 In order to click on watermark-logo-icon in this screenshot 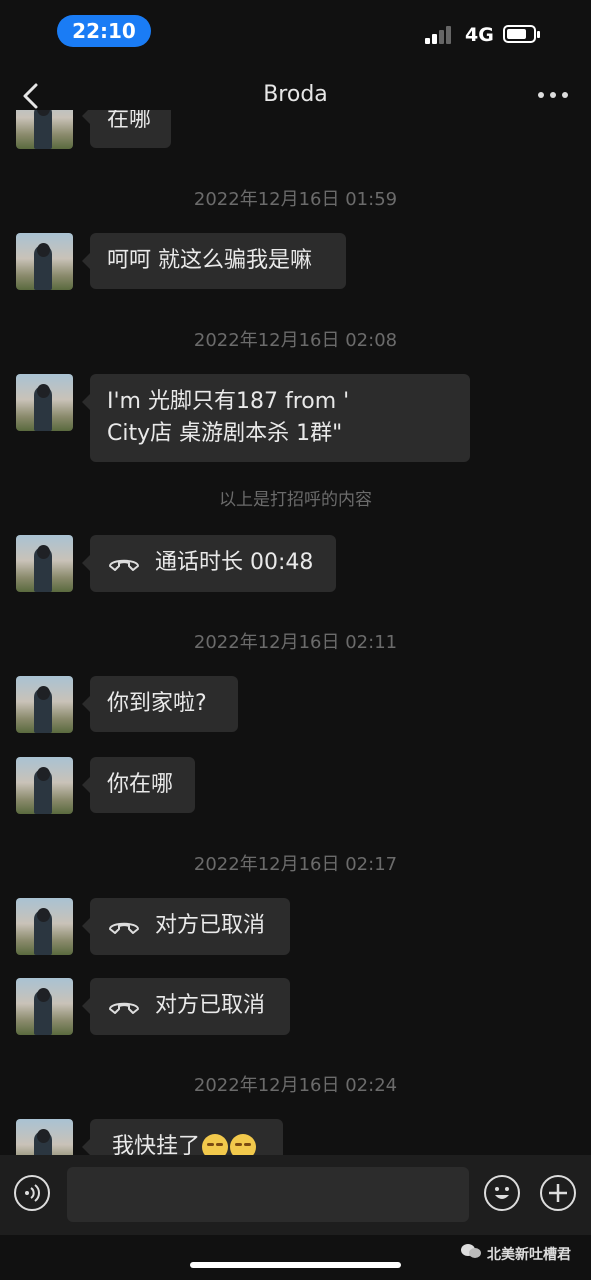, I will do `click(471, 1251)`.